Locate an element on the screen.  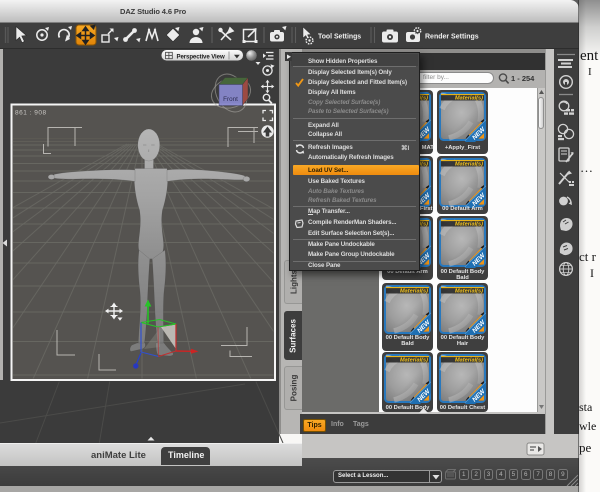
svg-text: Tool Settings is located at coordinates (339, 36).